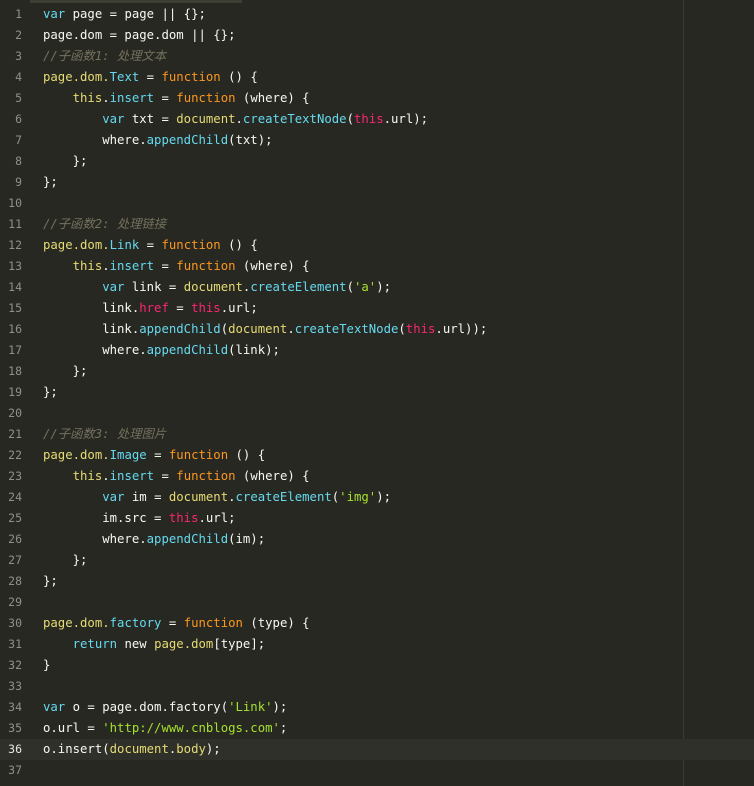  Describe the element at coordinates (239, 644) in the screenshot. I see `code-token: [type];` at that location.